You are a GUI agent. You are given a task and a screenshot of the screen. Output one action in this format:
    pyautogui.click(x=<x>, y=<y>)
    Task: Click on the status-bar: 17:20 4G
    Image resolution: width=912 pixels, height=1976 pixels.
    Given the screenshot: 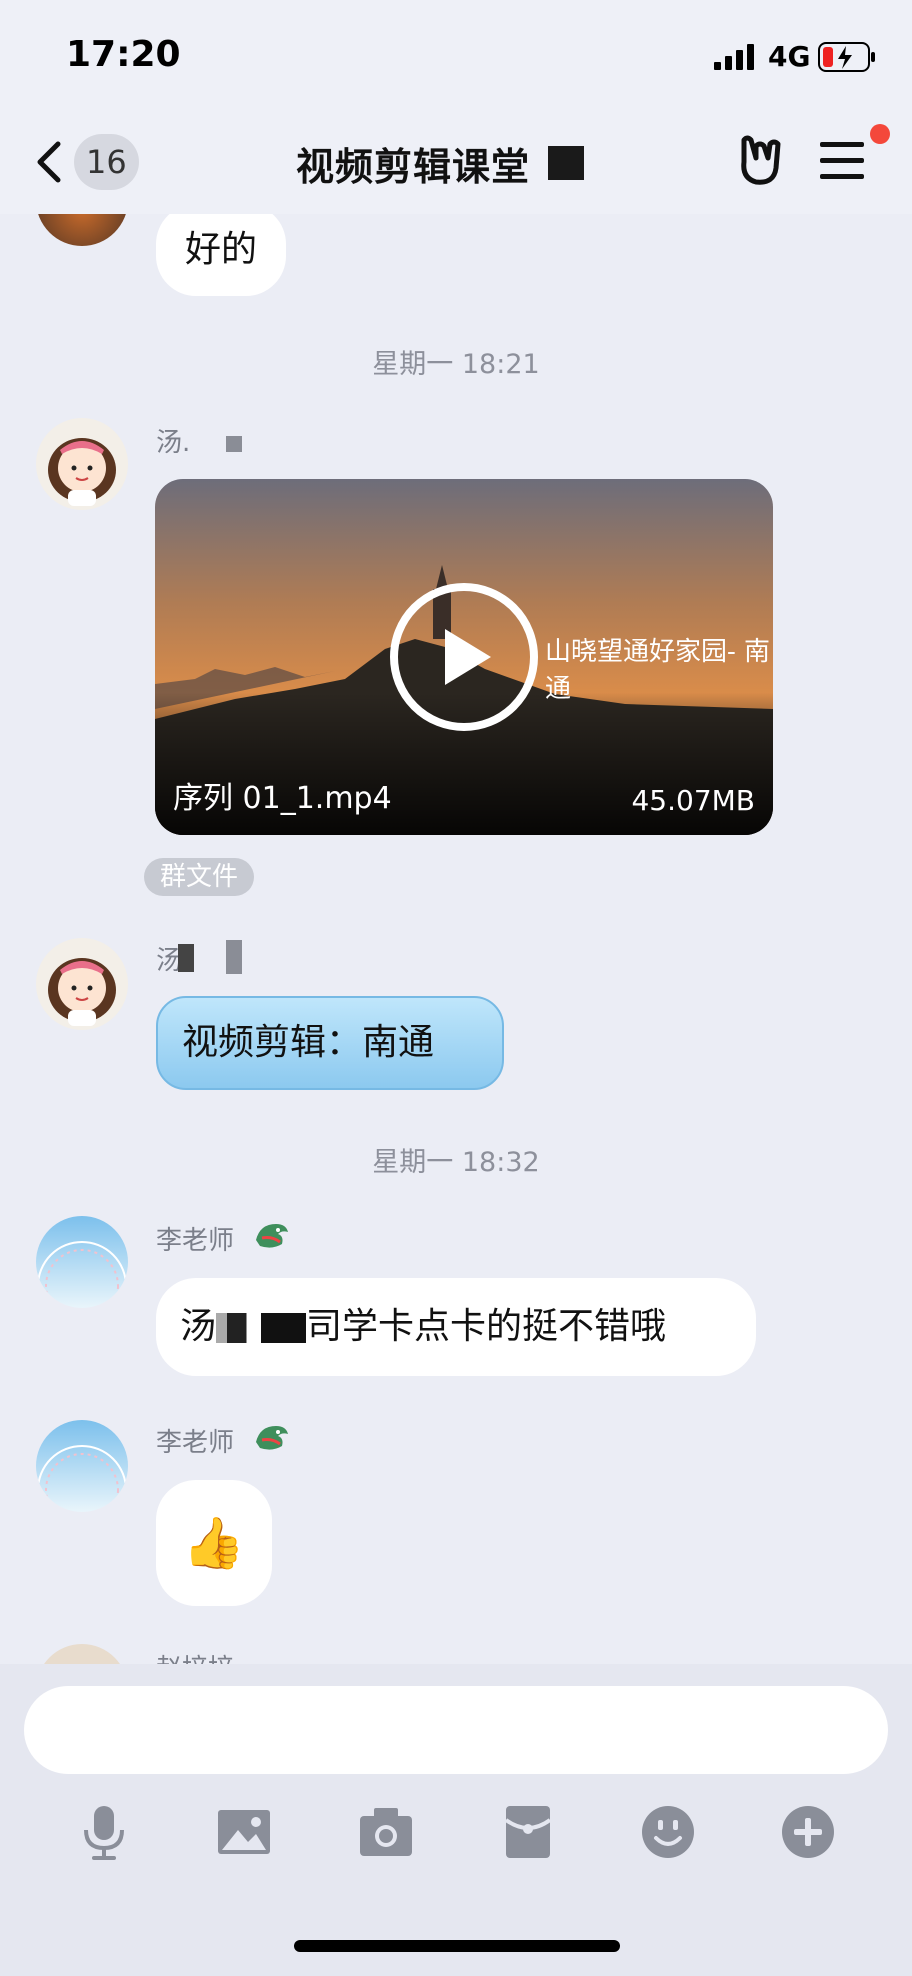 What is the action you would take?
    pyautogui.click(x=456, y=55)
    